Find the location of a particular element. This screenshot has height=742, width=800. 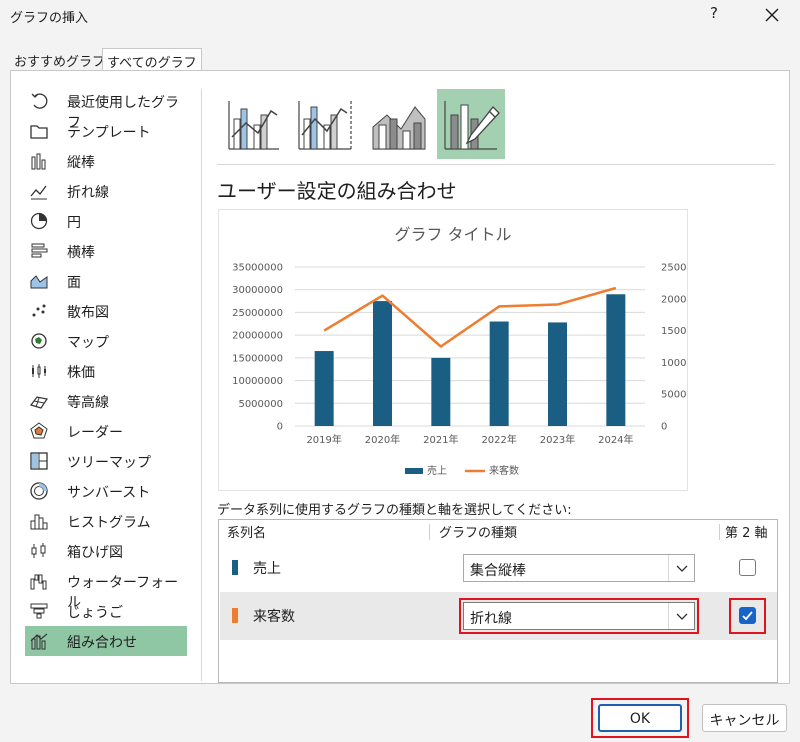

cancel-button: キャンセル is located at coordinates (744, 718).